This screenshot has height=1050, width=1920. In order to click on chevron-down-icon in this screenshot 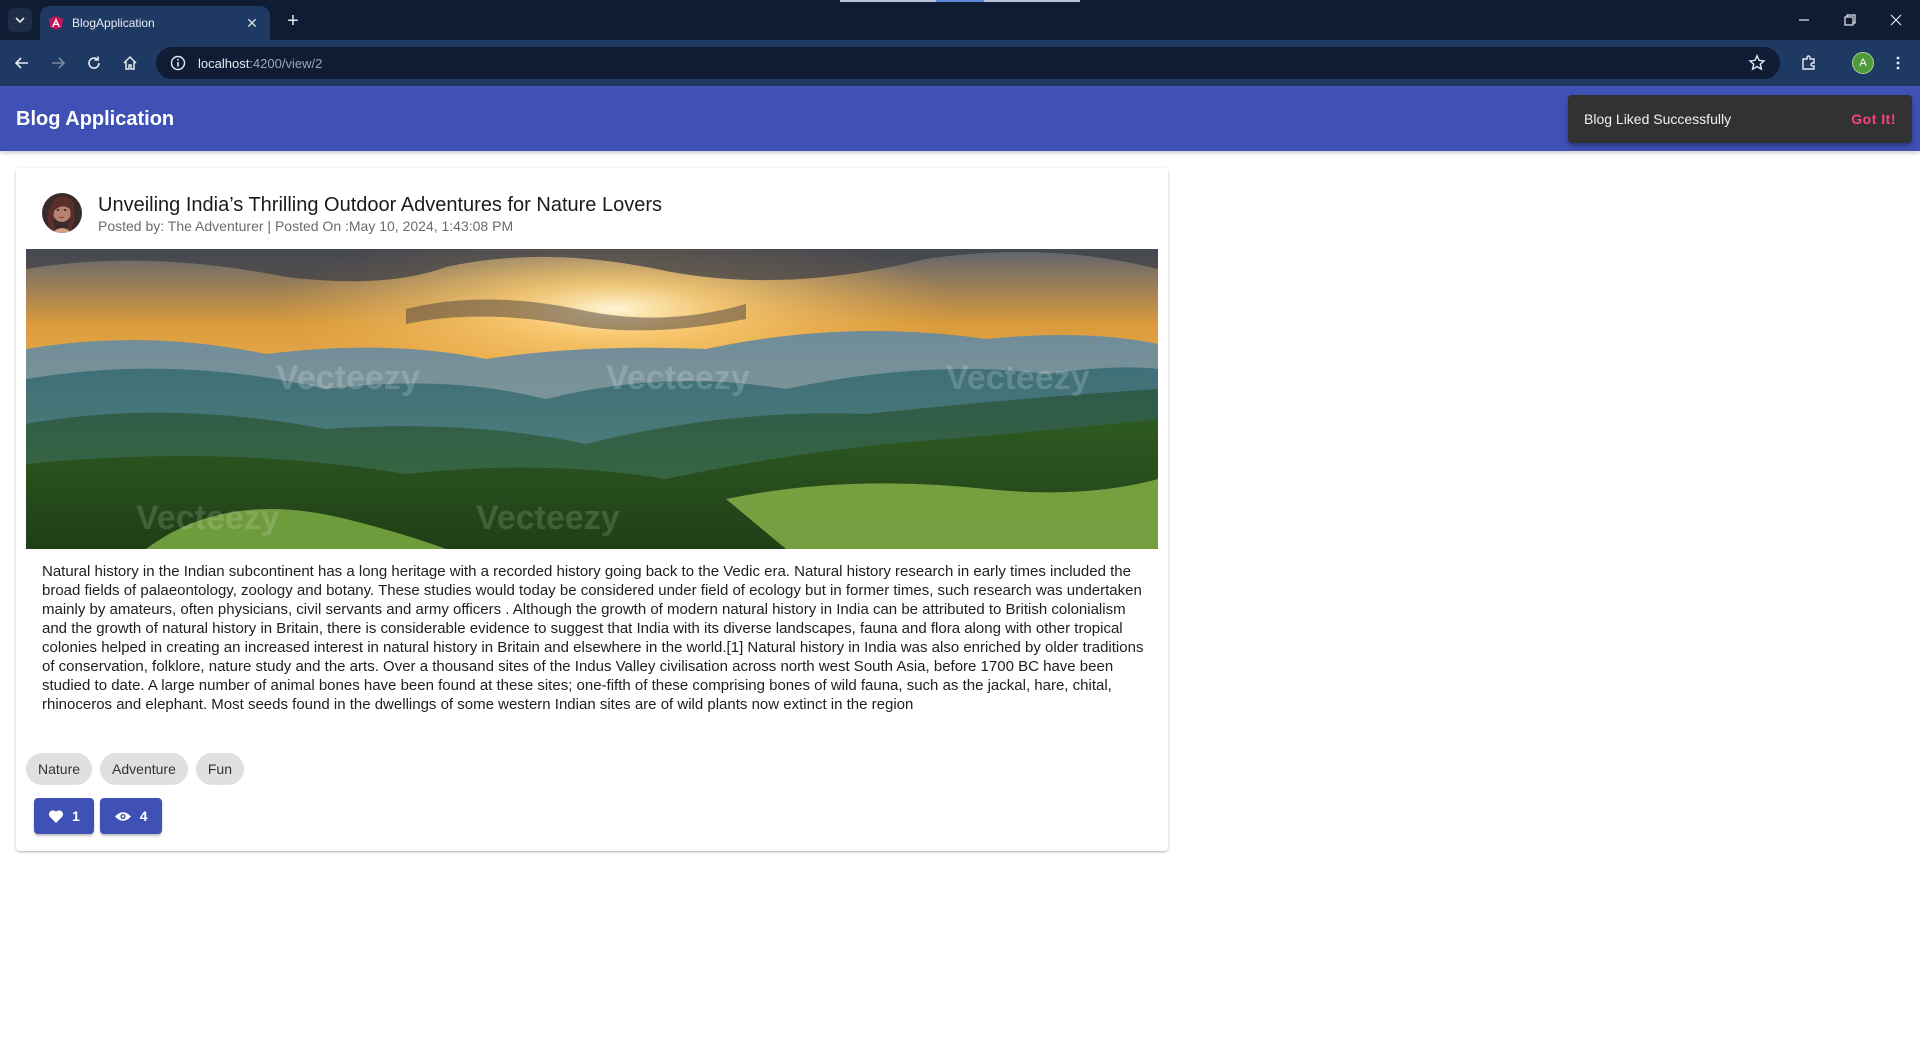, I will do `click(20, 20)`.